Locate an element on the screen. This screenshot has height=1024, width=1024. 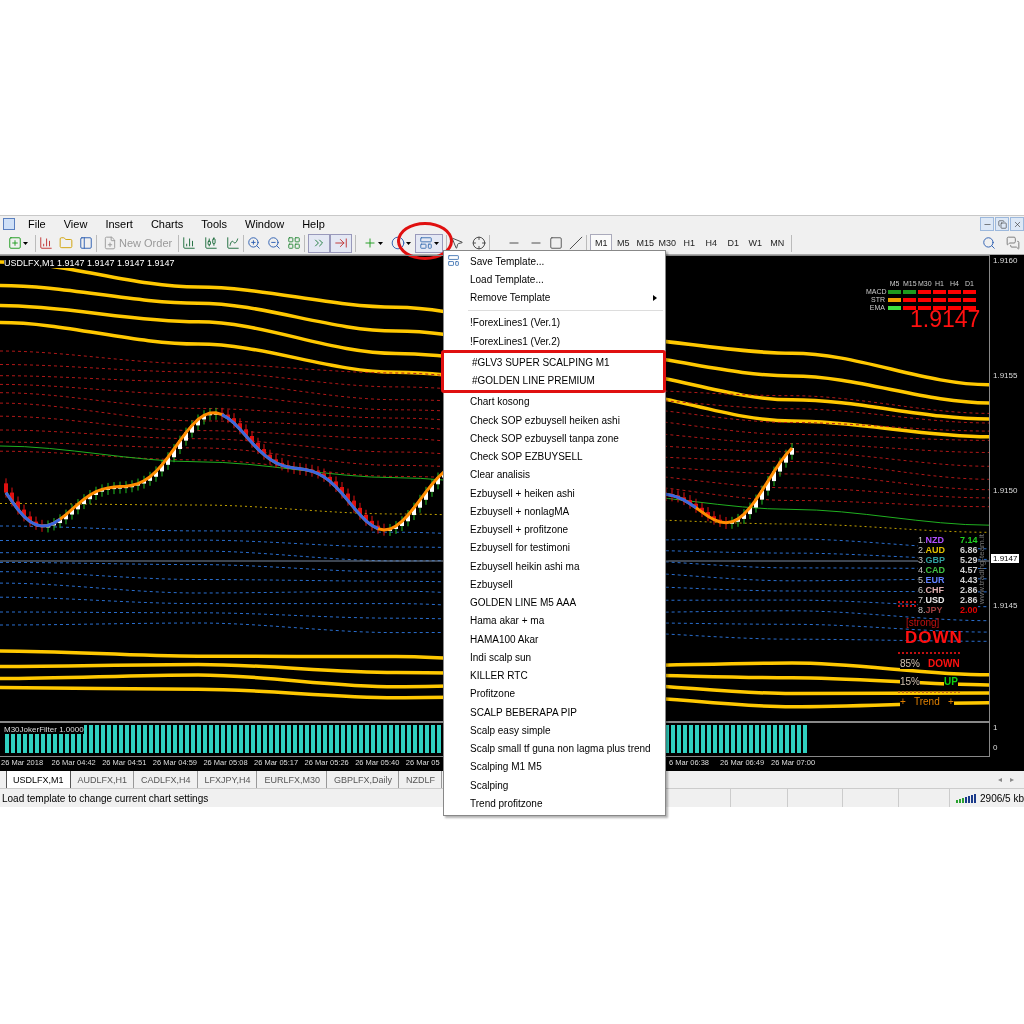
timeframe-button: W1 is located at coordinates (755, 243).